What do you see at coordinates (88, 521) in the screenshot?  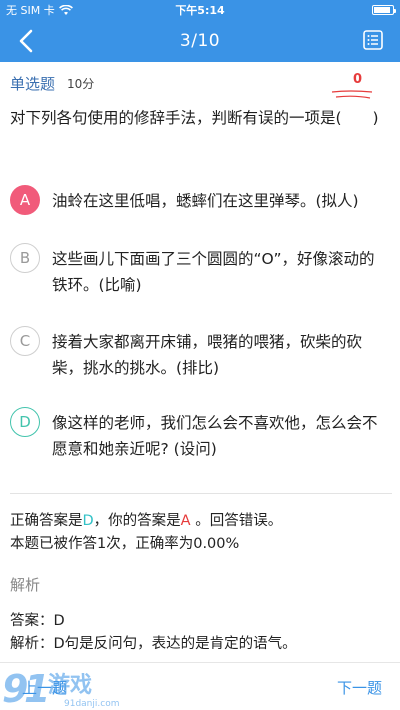 I see `correct-answer: D` at bounding box center [88, 521].